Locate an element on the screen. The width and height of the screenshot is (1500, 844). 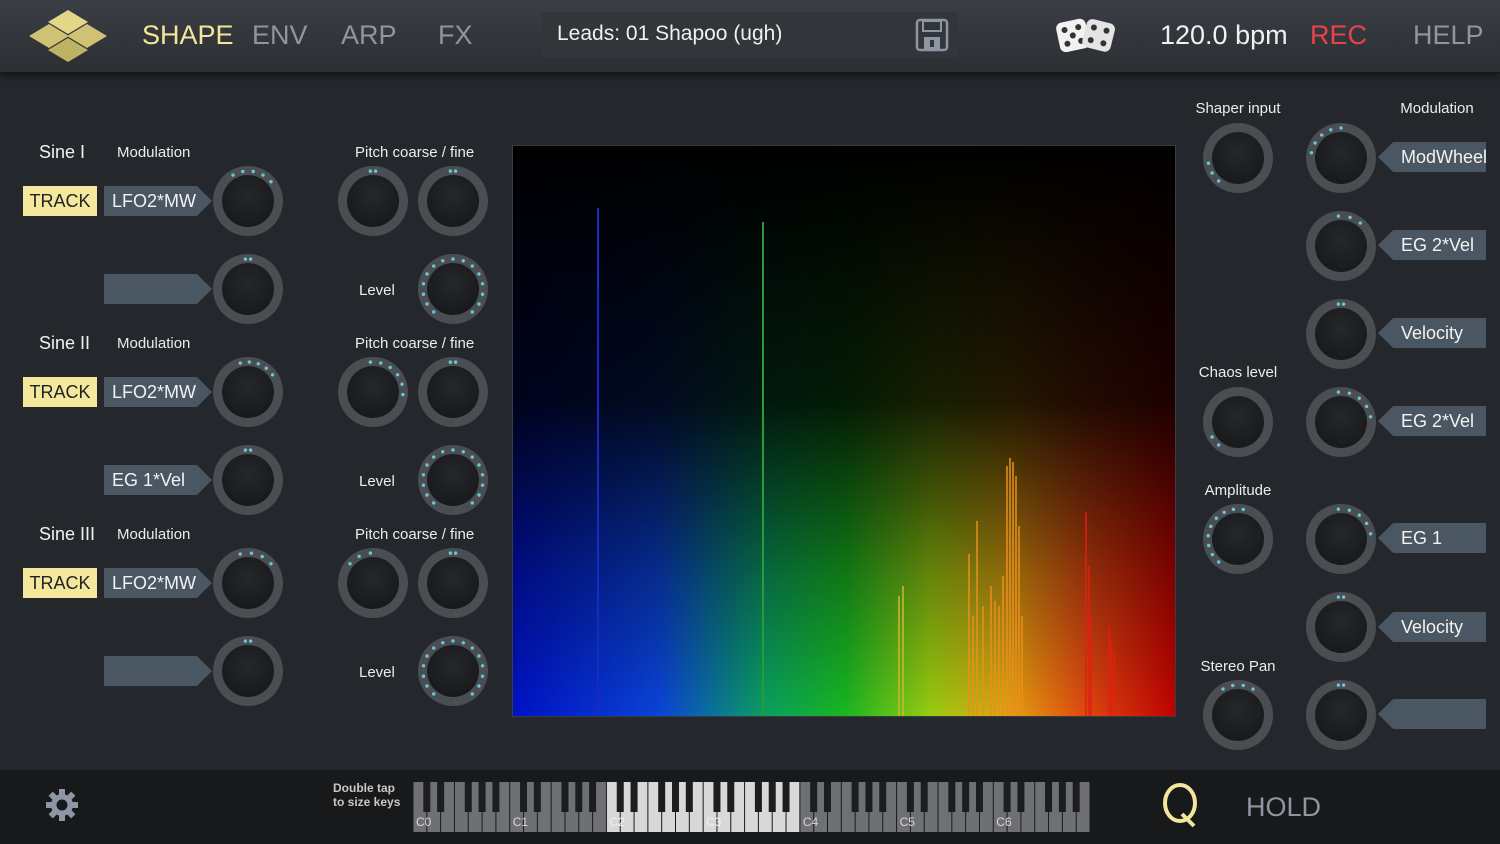
osc2-level-label: Level is located at coordinates (377, 481).